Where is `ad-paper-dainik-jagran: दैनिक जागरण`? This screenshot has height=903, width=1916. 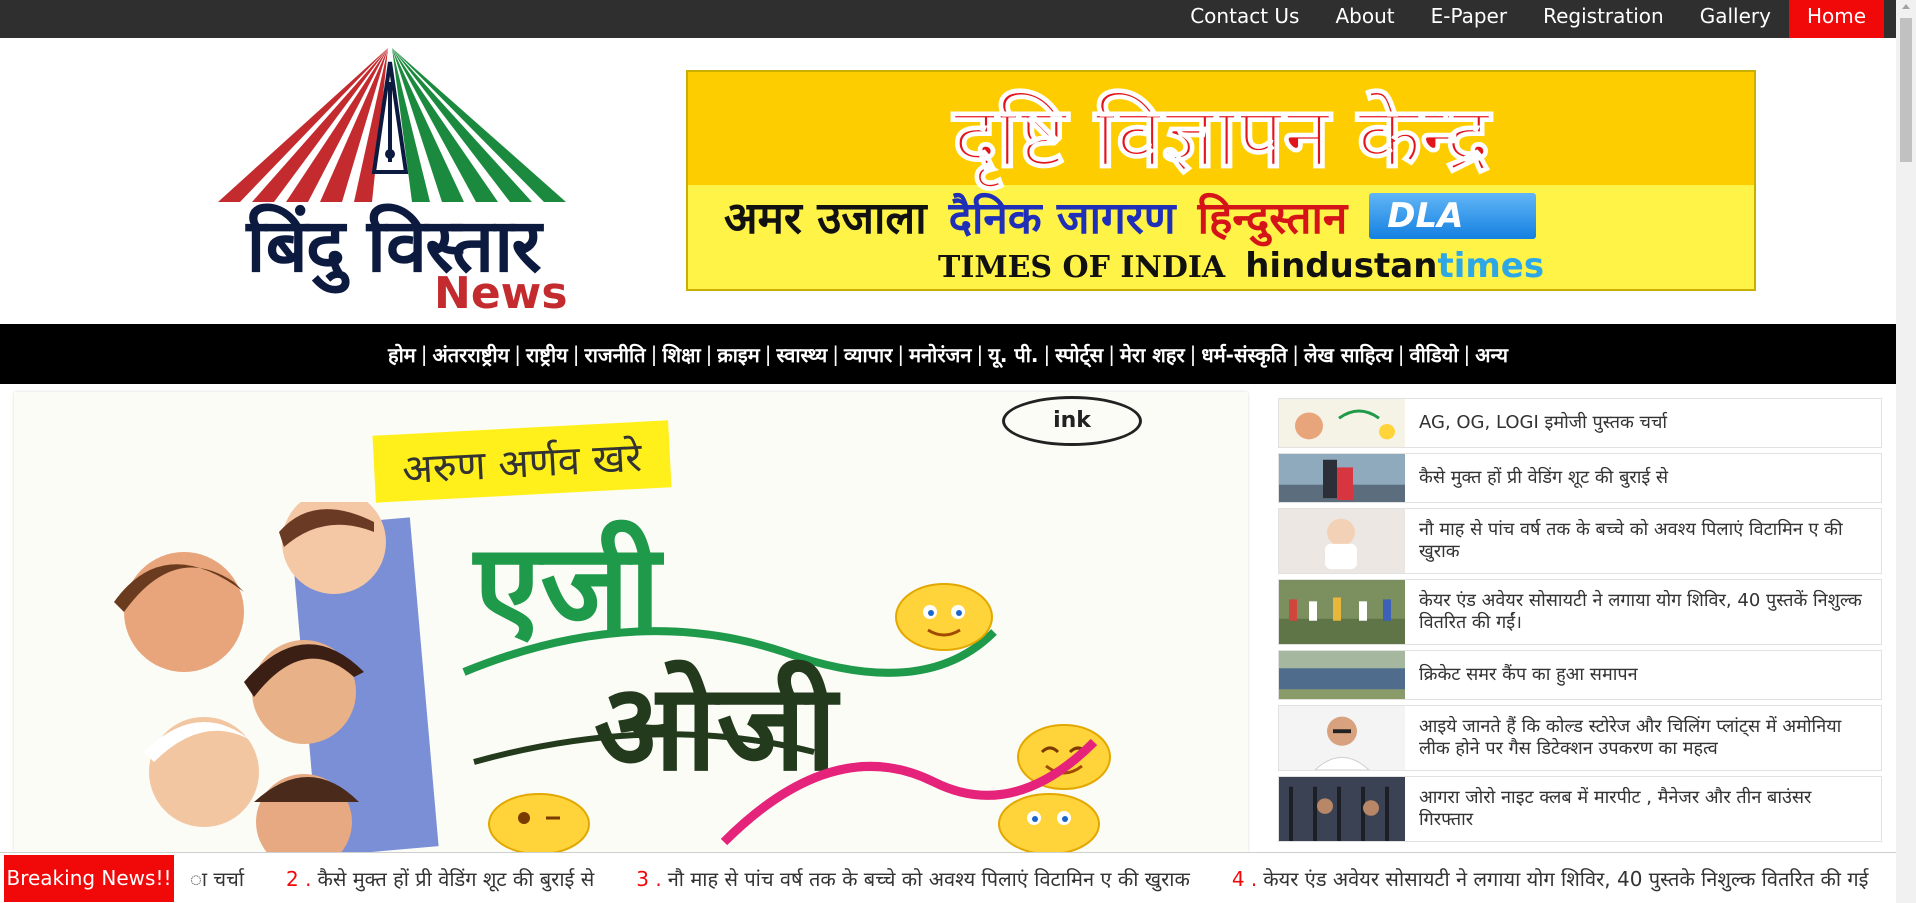 ad-paper-dainik-jagran: दैनिक जागरण is located at coordinates (1062, 218).